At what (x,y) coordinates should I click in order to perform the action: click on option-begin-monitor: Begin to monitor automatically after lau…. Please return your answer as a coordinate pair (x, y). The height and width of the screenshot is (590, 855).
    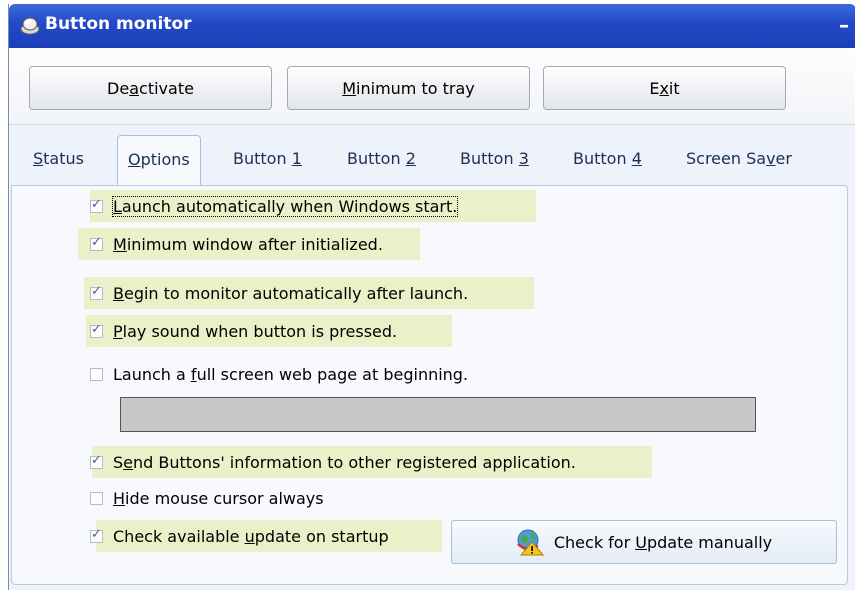
    Looking at the image, I should click on (309, 293).